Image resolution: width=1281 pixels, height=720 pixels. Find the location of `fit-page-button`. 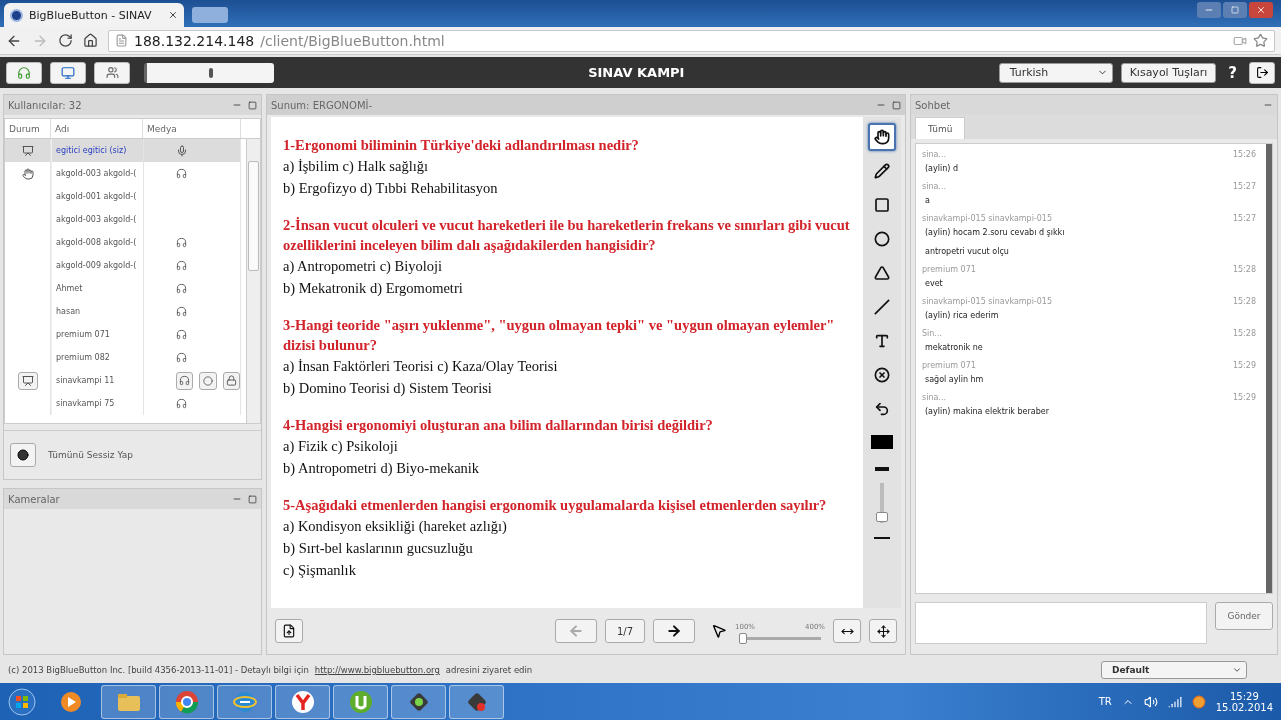

fit-page-button is located at coordinates (883, 631).